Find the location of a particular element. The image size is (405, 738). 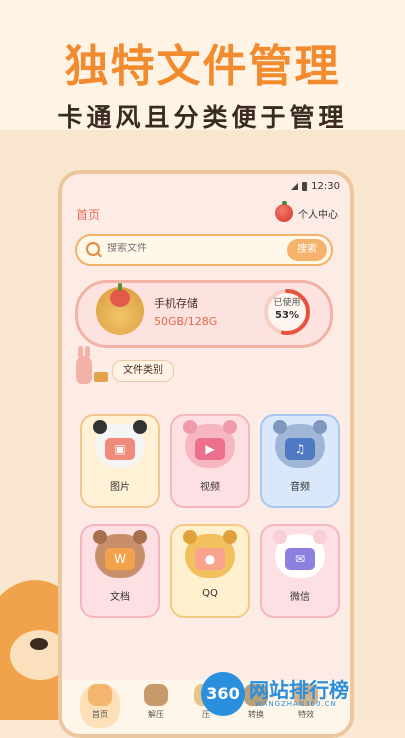

search-button: 搜索 is located at coordinates (307, 250).